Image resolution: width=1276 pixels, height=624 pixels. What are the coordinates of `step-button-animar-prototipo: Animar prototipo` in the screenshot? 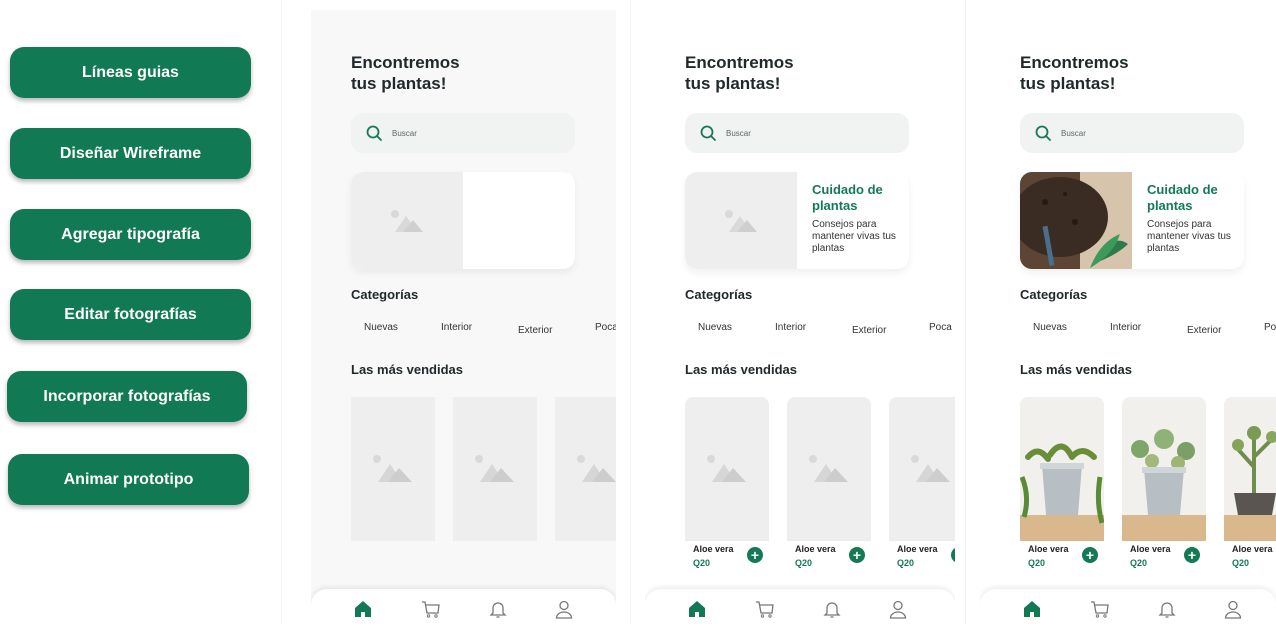 It's located at (128, 479).